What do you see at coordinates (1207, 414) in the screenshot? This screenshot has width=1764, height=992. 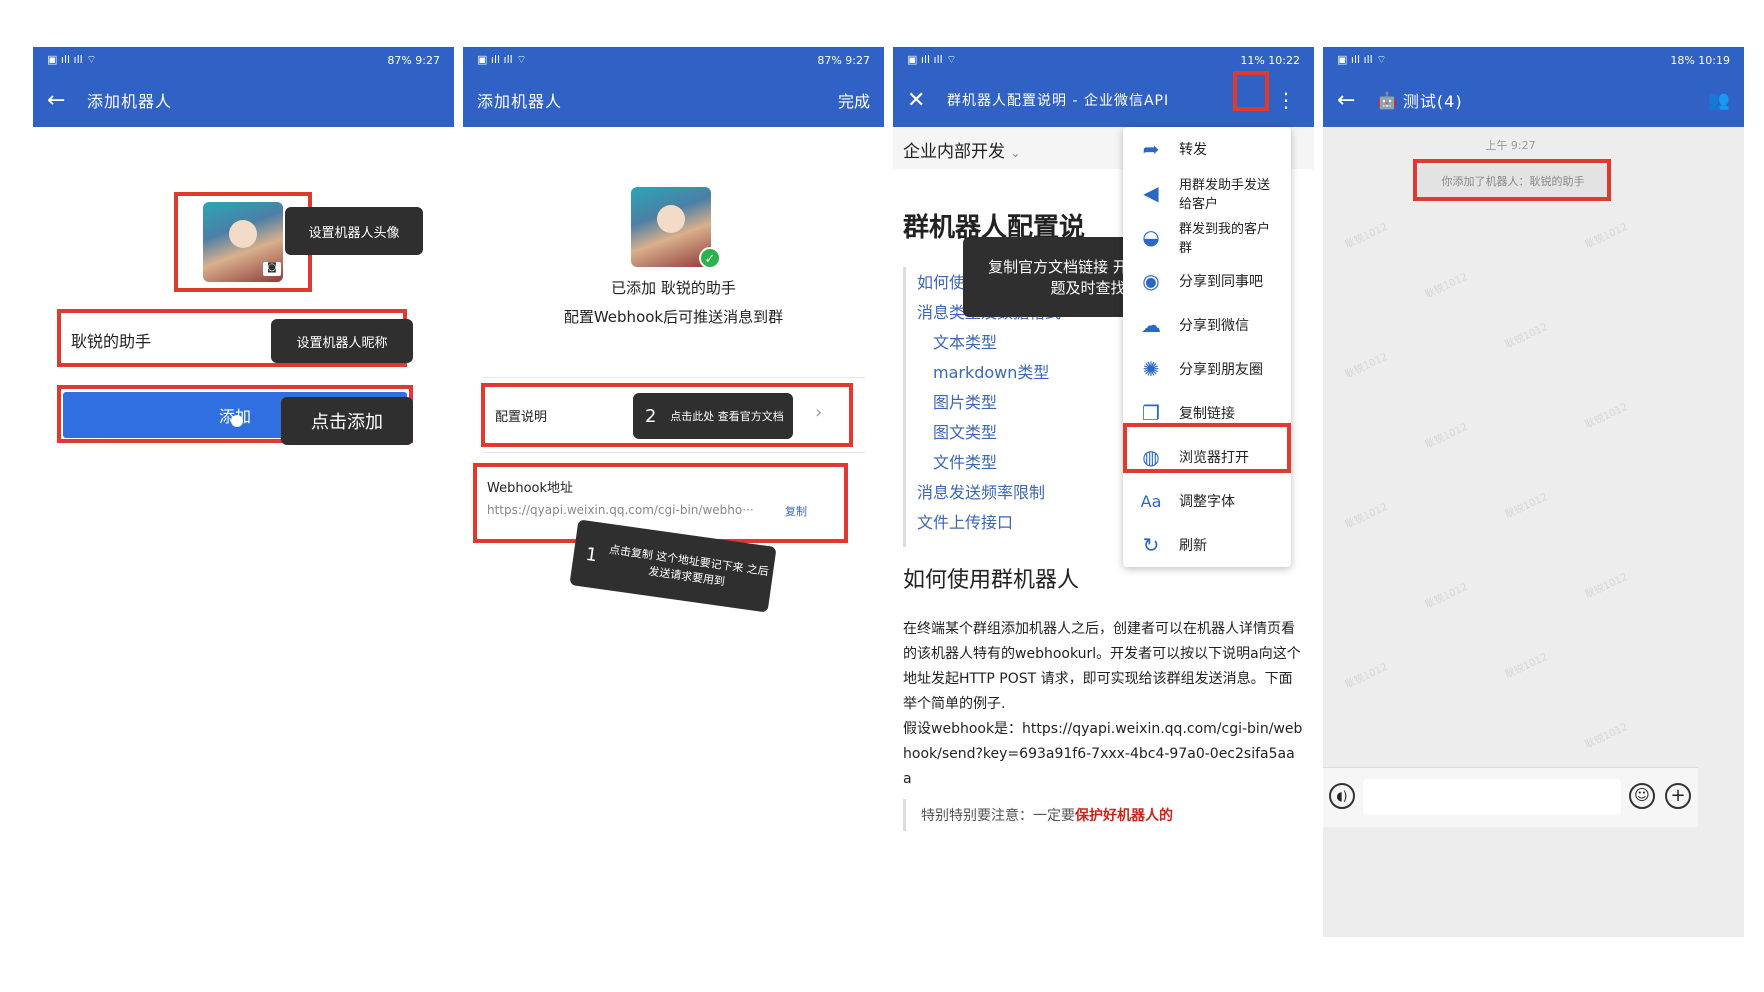 I see `menu-label: 复制链接` at bounding box center [1207, 414].